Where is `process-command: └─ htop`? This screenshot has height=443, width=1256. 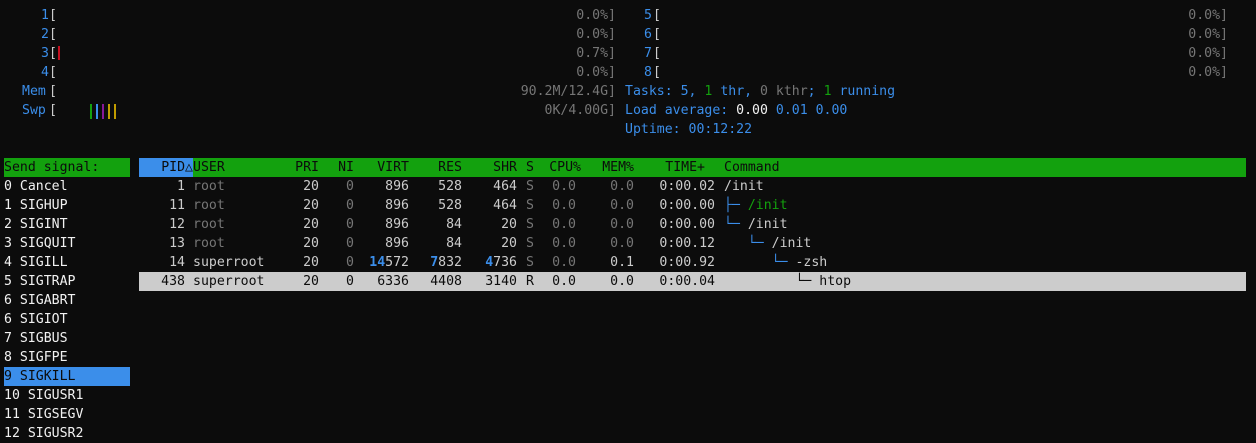
process-command: └─ htop is located at coordinates (787, 281).